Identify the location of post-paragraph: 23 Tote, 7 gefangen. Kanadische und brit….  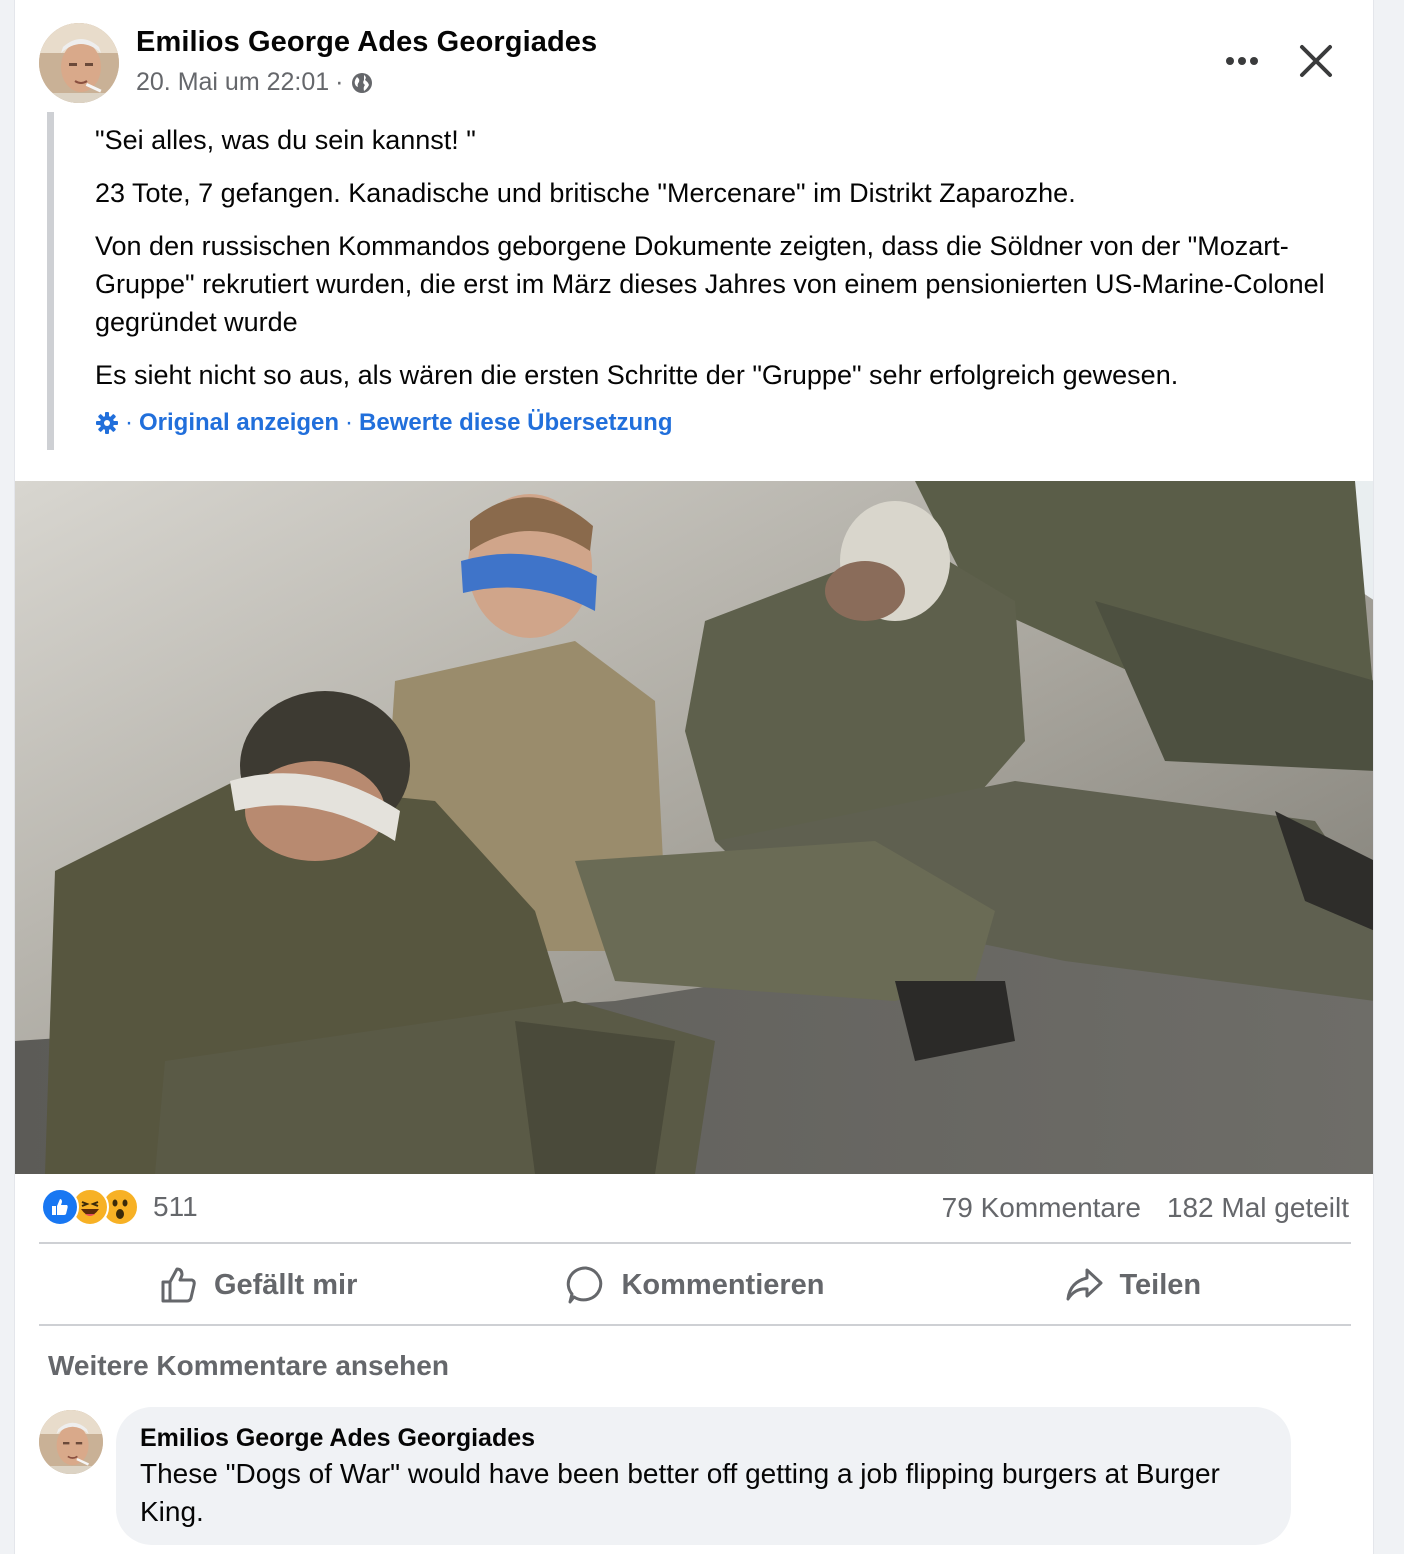
(585, 193).